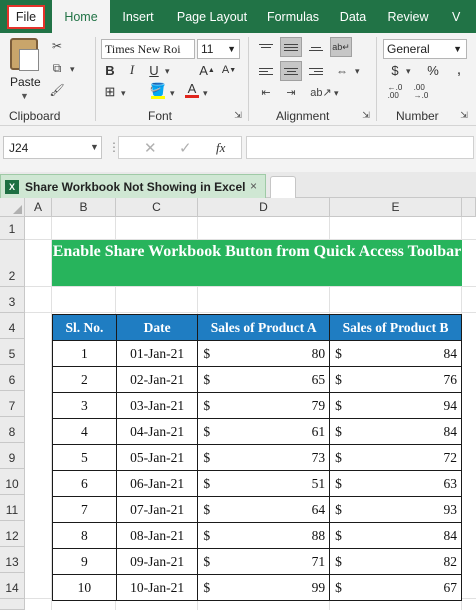 Image resolution: width=476 pixels, height=610 pixels. I want to click on cell-sl-no: 9, so click(84, 561).